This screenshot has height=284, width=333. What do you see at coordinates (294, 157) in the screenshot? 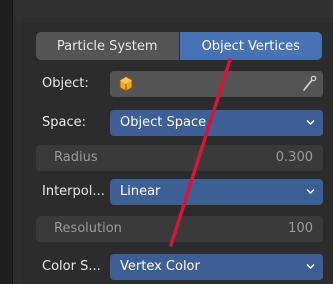
I see `radius-value: 0.300` at bounding box center [294, 157].